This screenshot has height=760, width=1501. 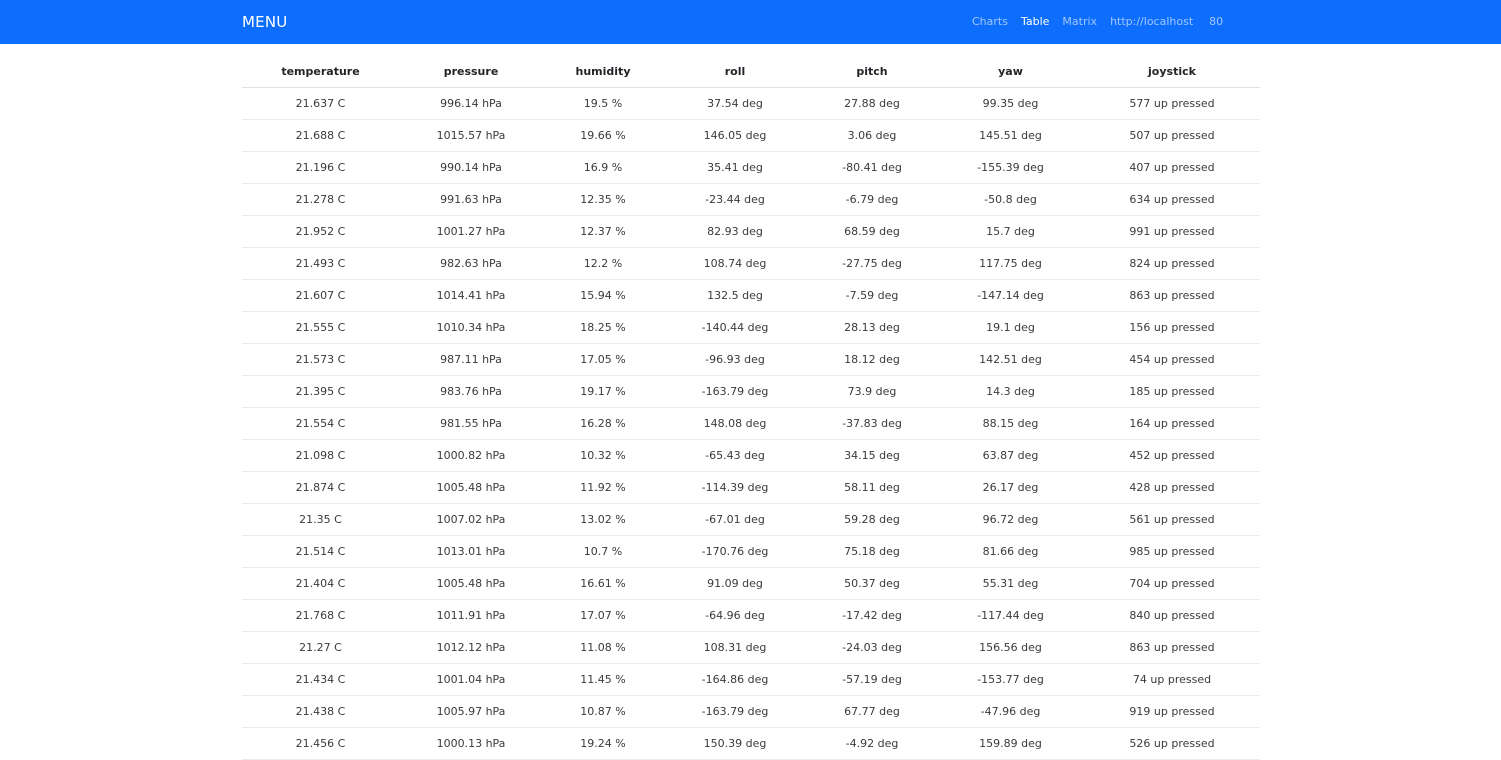 I want to click on table-cell-humidity: 19.24 %, so click(x=603, y=743).